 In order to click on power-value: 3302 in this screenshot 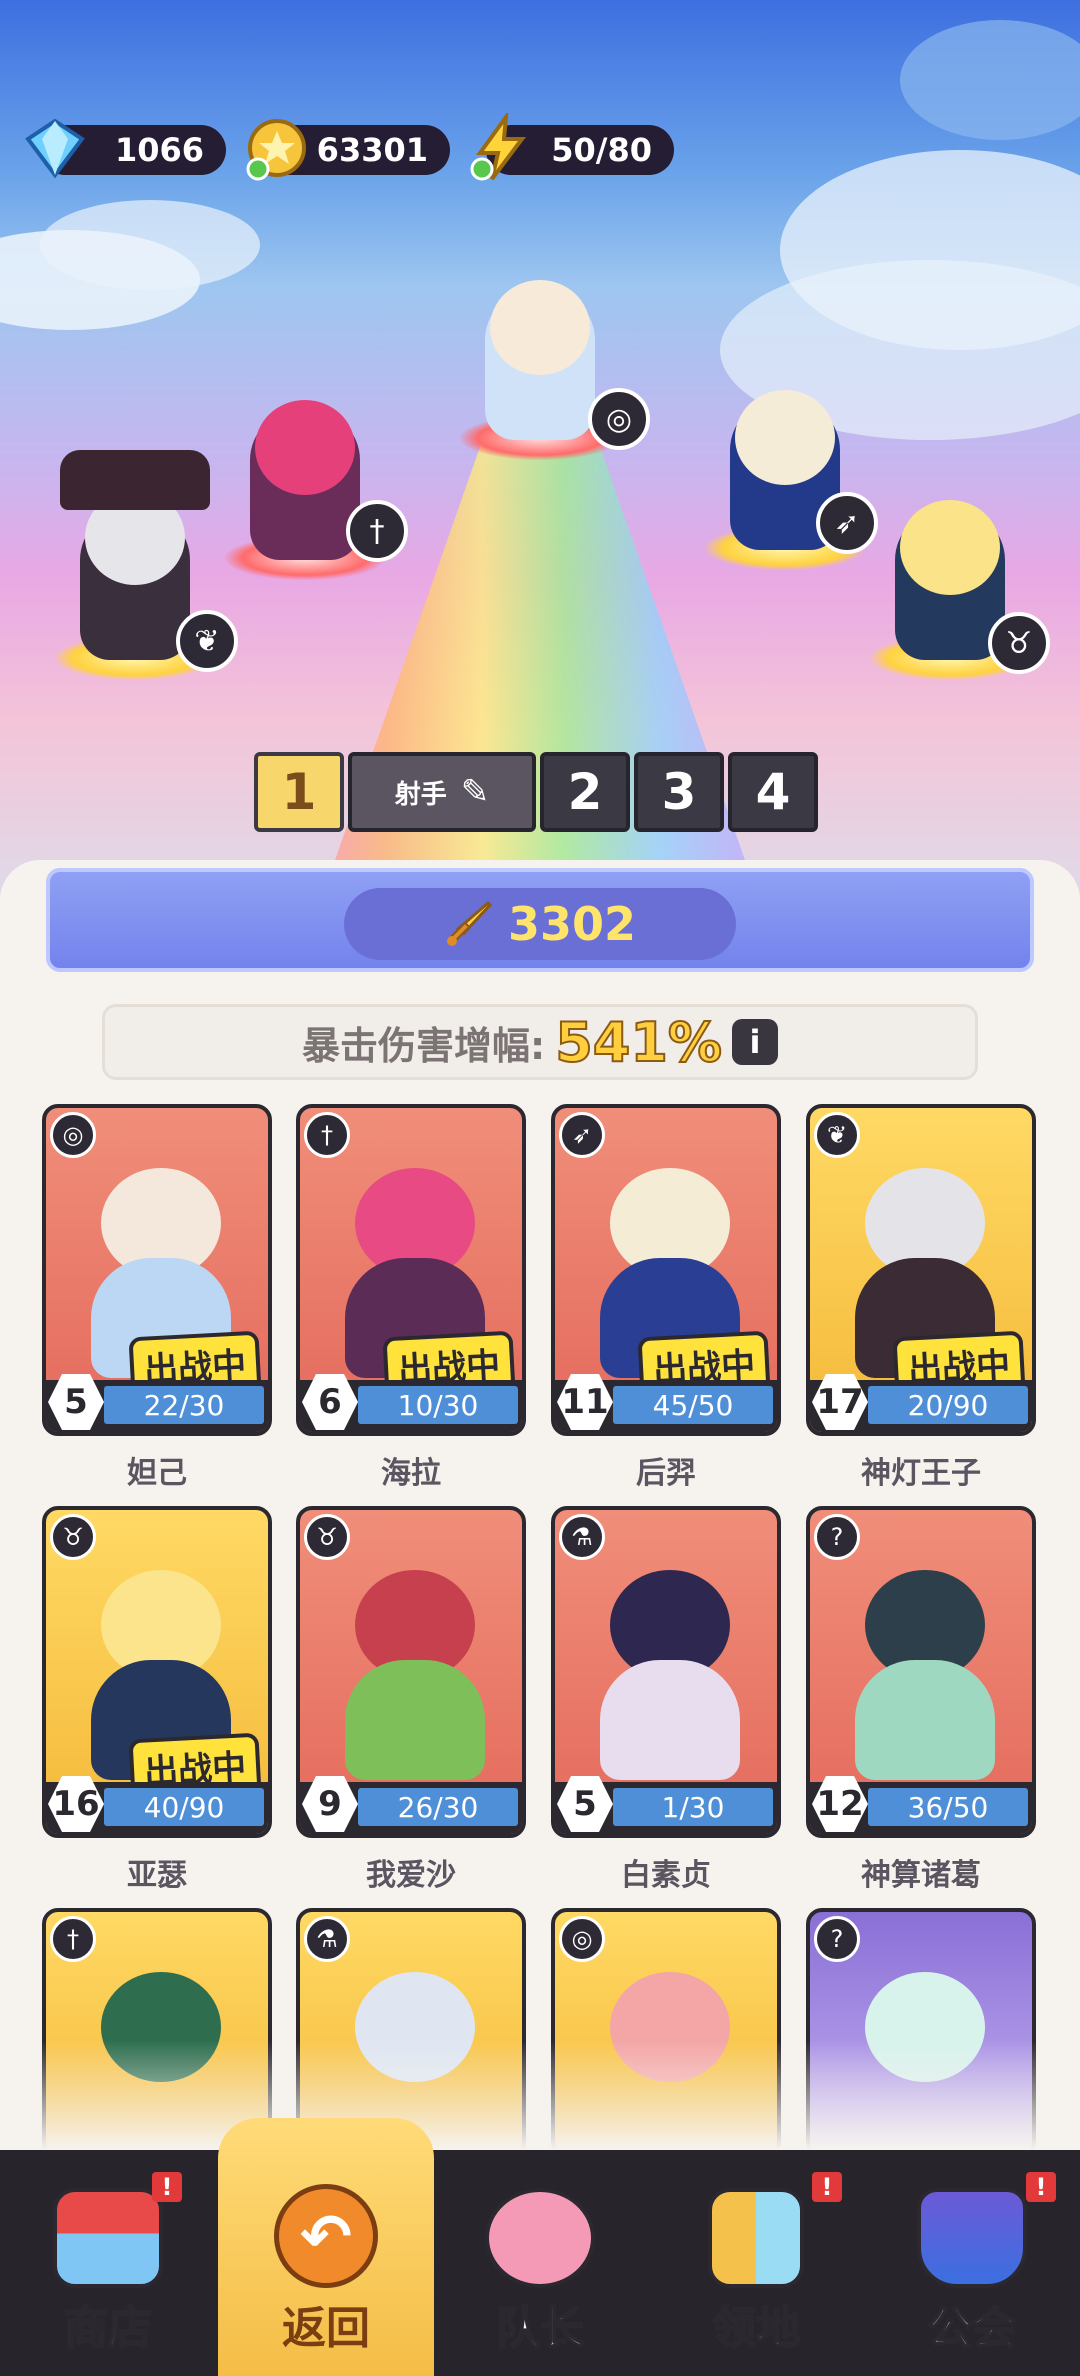, I will do `click(572, 924)`.